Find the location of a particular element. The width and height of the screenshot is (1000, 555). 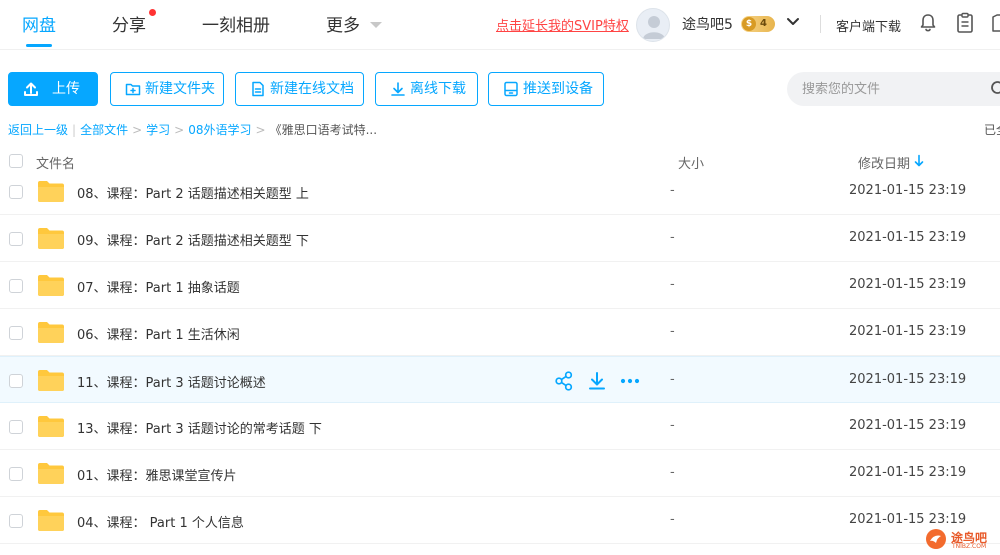

shirt-icon is located at coordinates (995, 23).